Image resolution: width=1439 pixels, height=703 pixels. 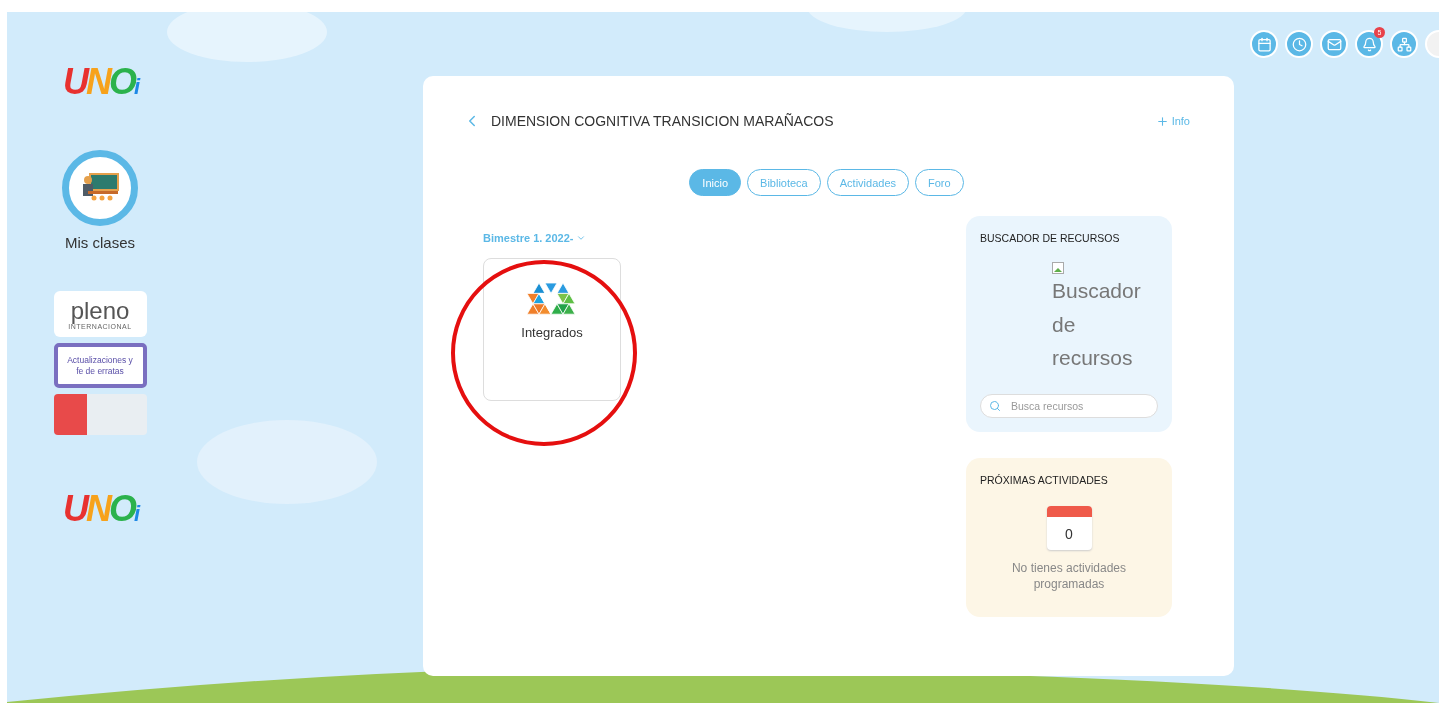 What do you see at coordinates (1069, 406) in the screenshot?
I see `search-field: Busca recursos` at bounding box center [1069, 406].